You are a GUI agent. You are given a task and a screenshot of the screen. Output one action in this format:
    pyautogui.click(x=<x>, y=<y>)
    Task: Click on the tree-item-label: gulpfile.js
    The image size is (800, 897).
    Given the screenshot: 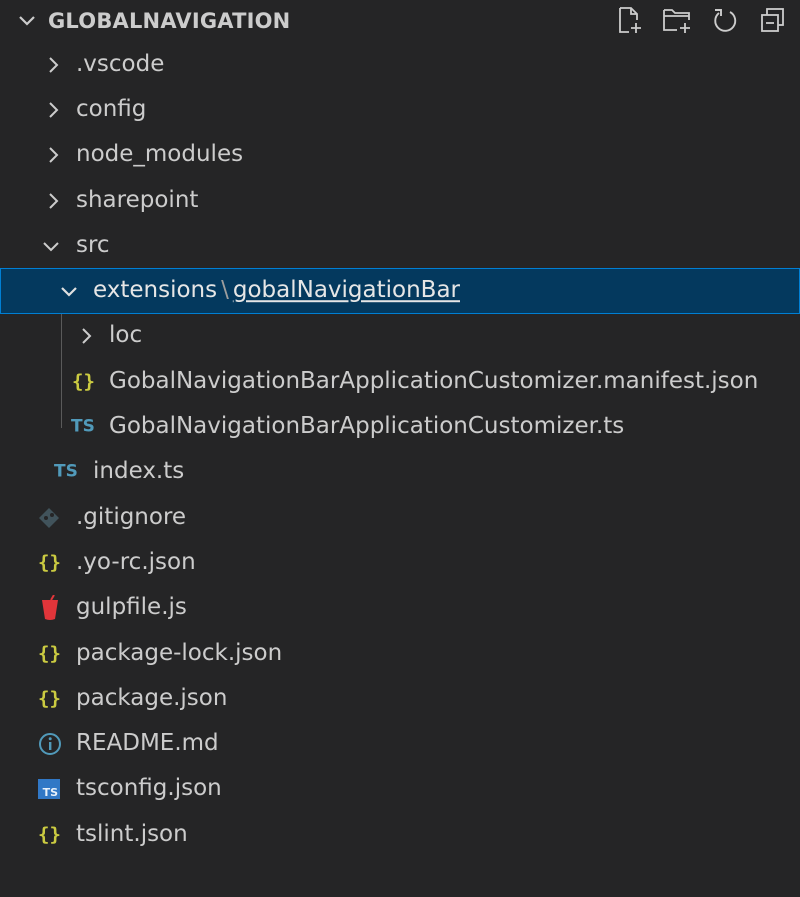 What is the action you would take?
    pyautogui.click(x=131, y=607)
    